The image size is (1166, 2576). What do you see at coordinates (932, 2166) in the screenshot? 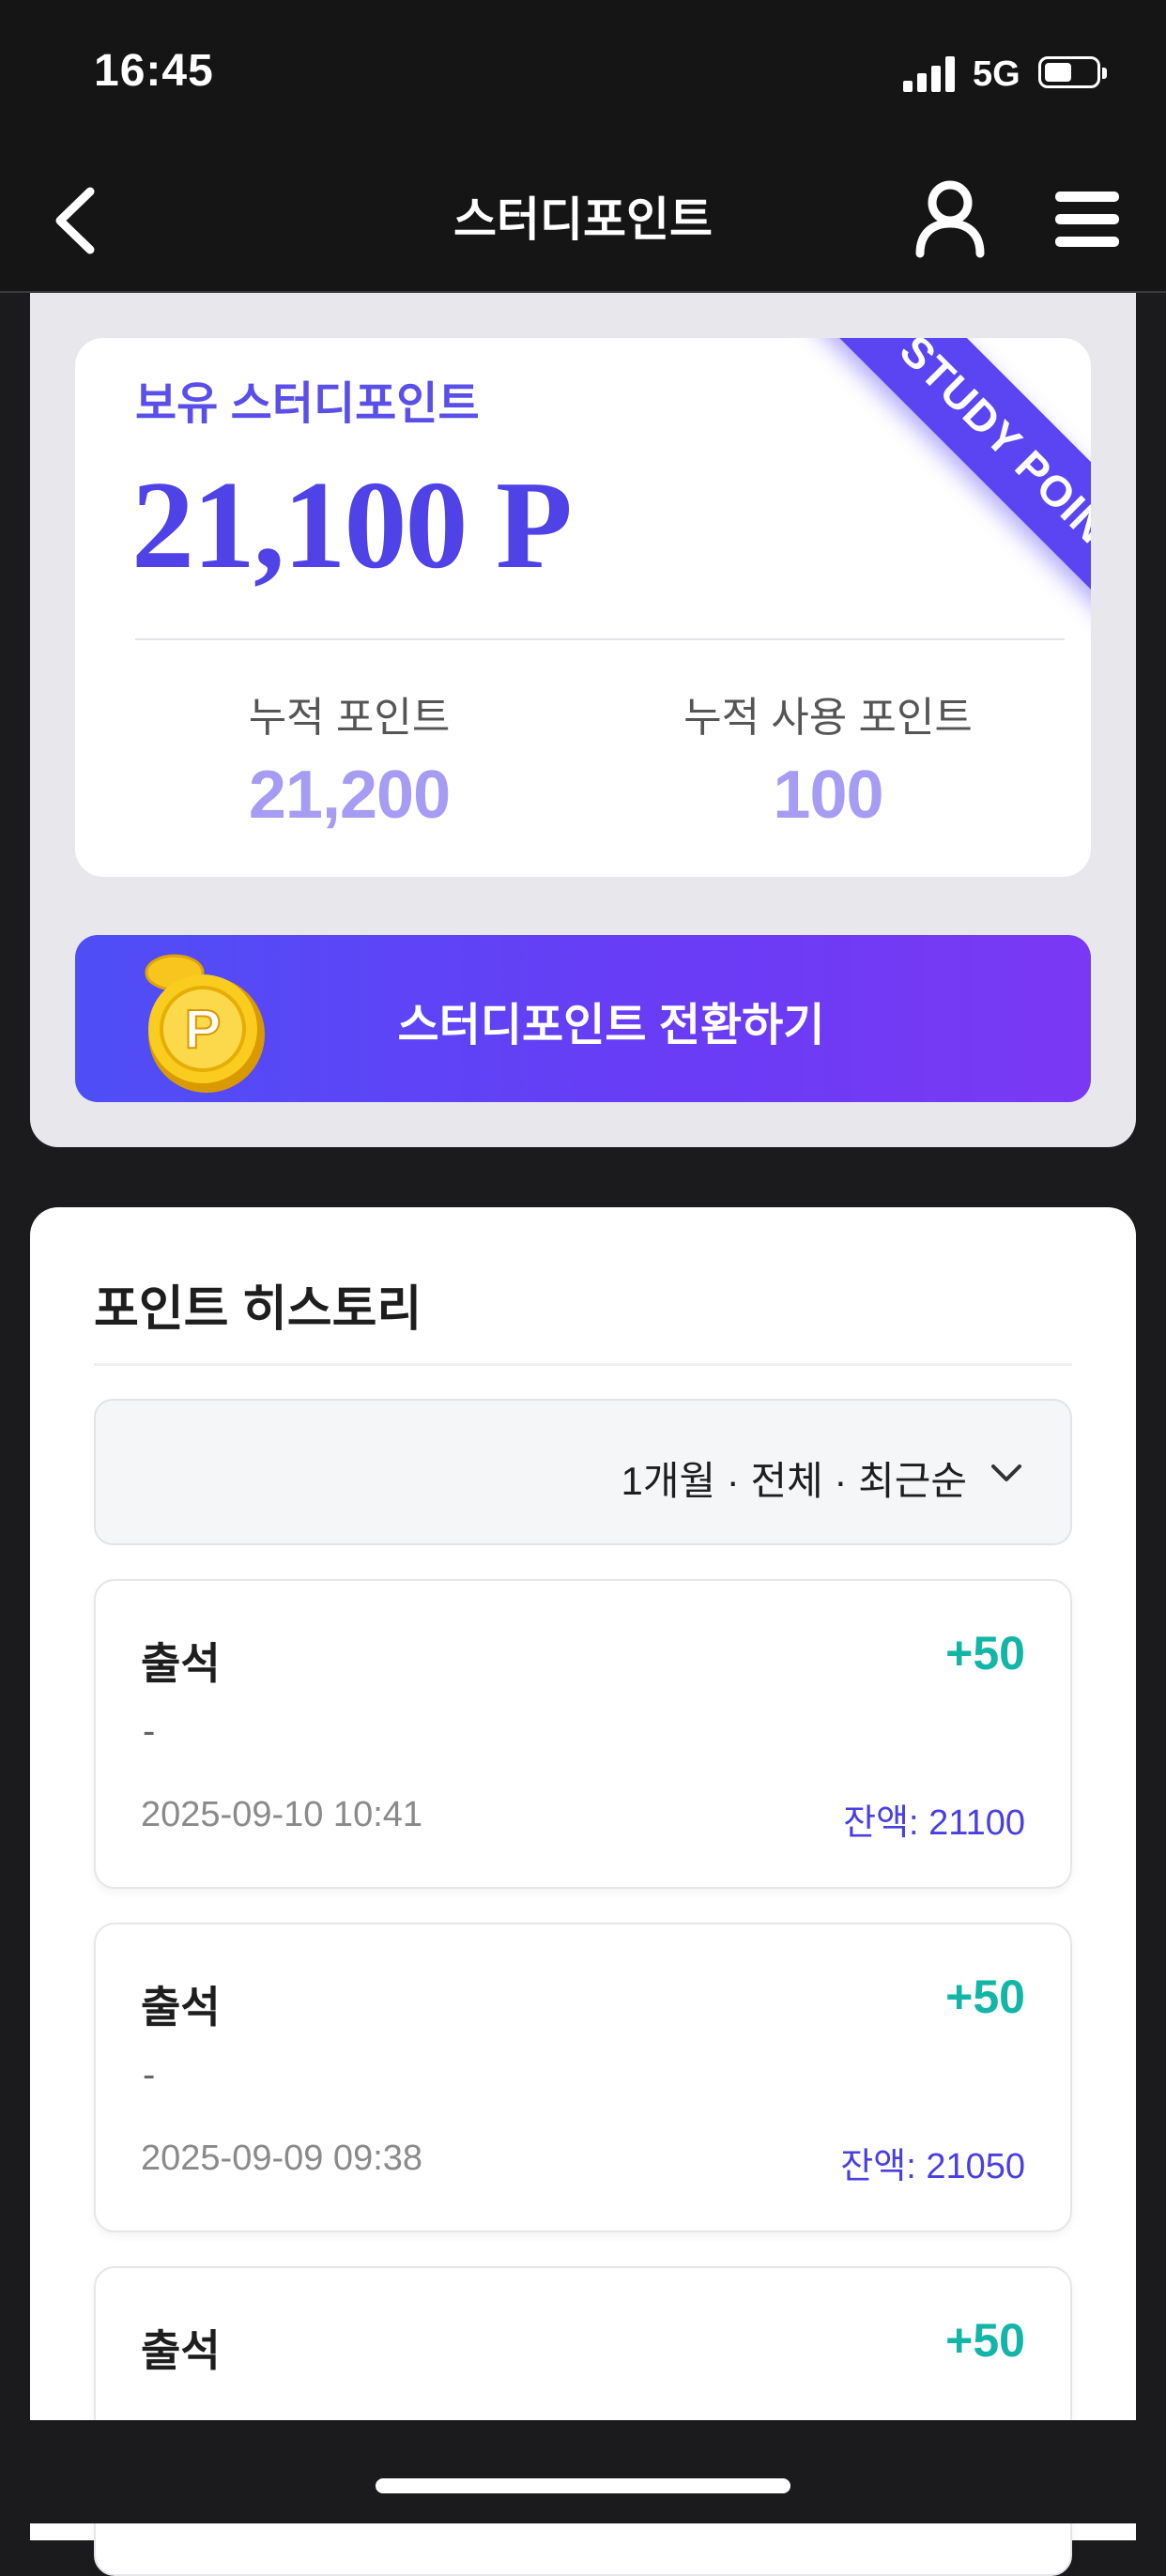
I see `history-item-balance: 잔액: 21050` at bounding box center [932, 2166].